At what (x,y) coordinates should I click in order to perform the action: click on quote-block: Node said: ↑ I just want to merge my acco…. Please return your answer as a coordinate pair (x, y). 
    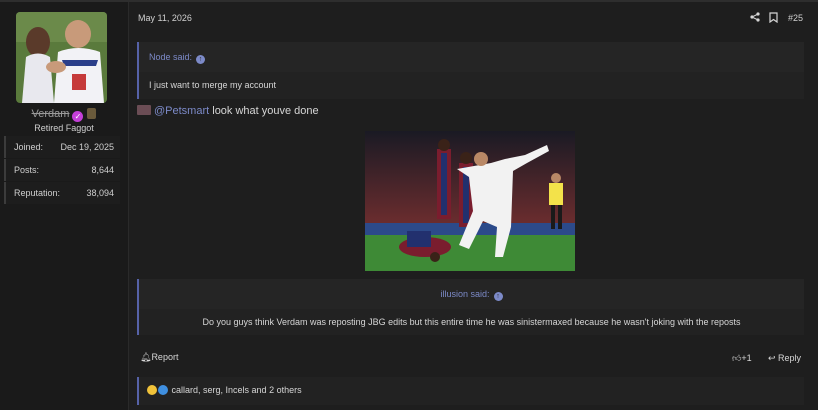
    Looking at the image, I should click on (470, 70).